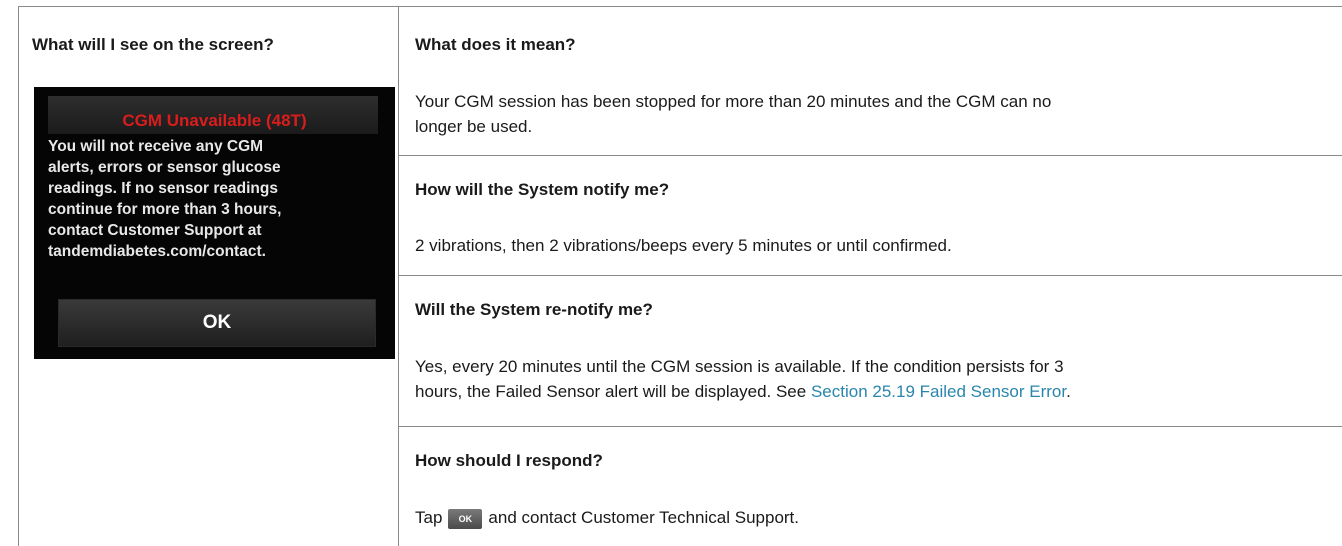 The height and width of the screenshot is (546, 1342). What do you see at coordinates (542, 189) in the screenshot?
I see `notify-header: How will the System notify me?` at bounding box center [542, 189].